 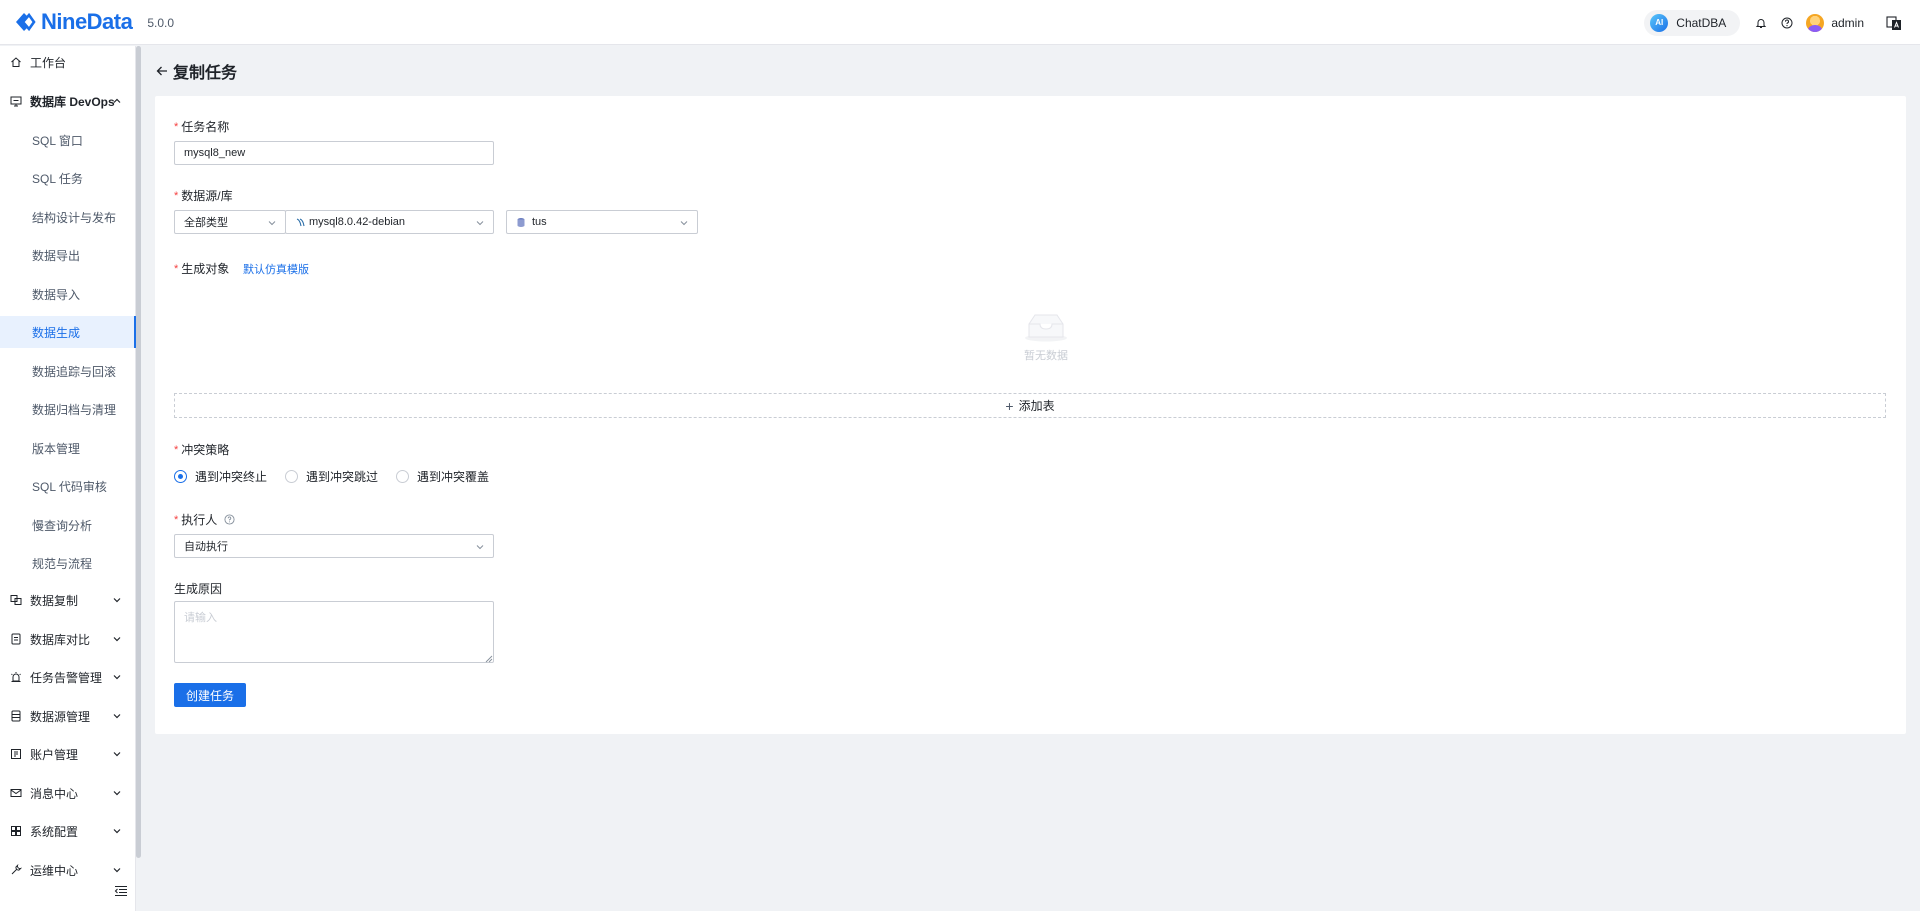 I want to click on sidebar-sub-data-tracking: 数据追踪与回滚, so click(x=68, y=371).